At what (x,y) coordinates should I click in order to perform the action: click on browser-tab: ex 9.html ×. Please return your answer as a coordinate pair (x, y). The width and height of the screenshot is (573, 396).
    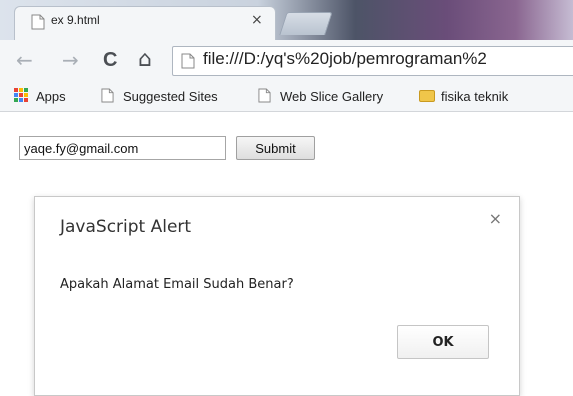
    Looking at the image, I should click on (145, 23).